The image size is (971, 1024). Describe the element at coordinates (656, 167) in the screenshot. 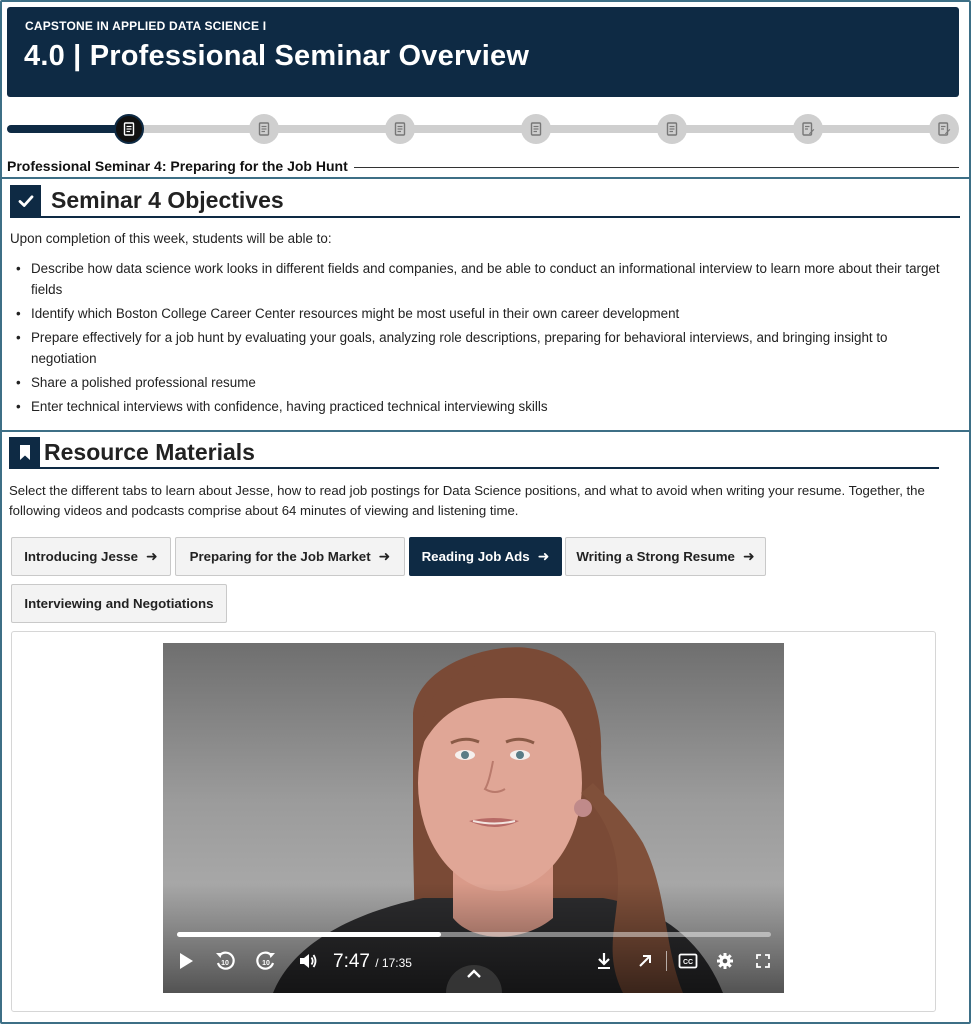

I see `seminar-rule` at that location.